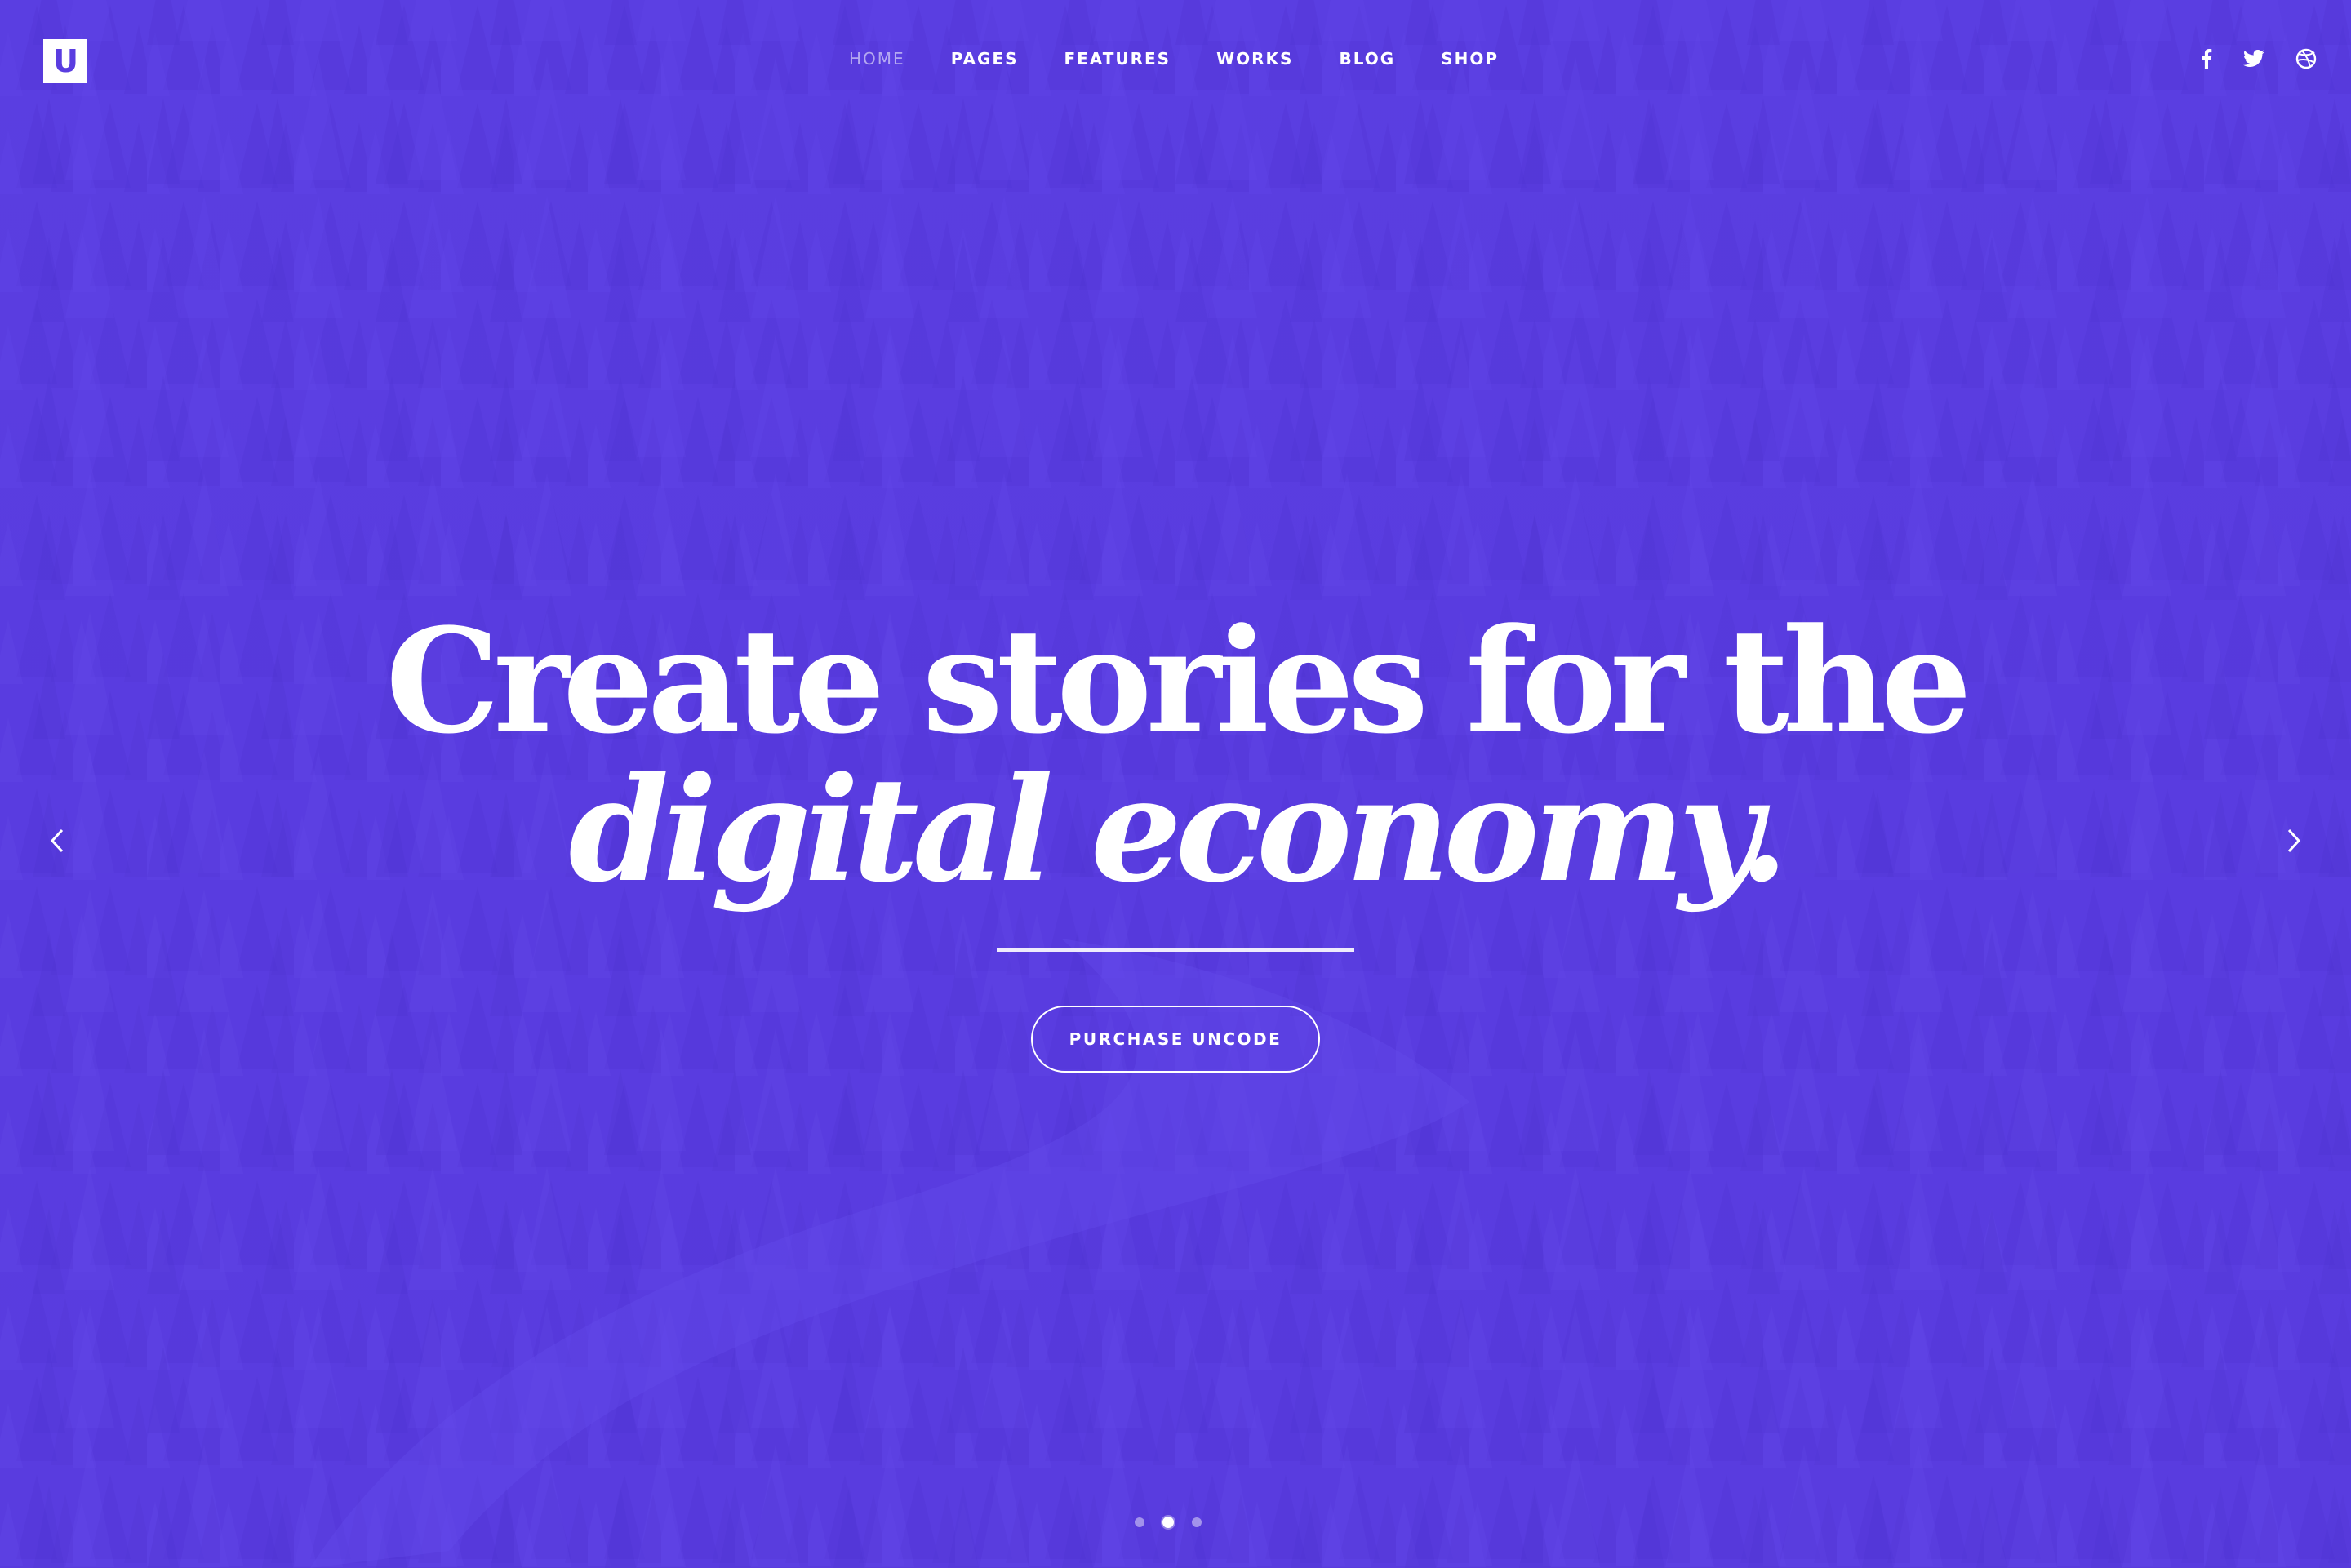 The height and width of the screenshot is (1568, 2351). Describe the element at coordinates (1175, 59) in the screenshot. I see `main-navigation: HOME PAGES FEATURES WORKS BLOG SHOP` at that location.